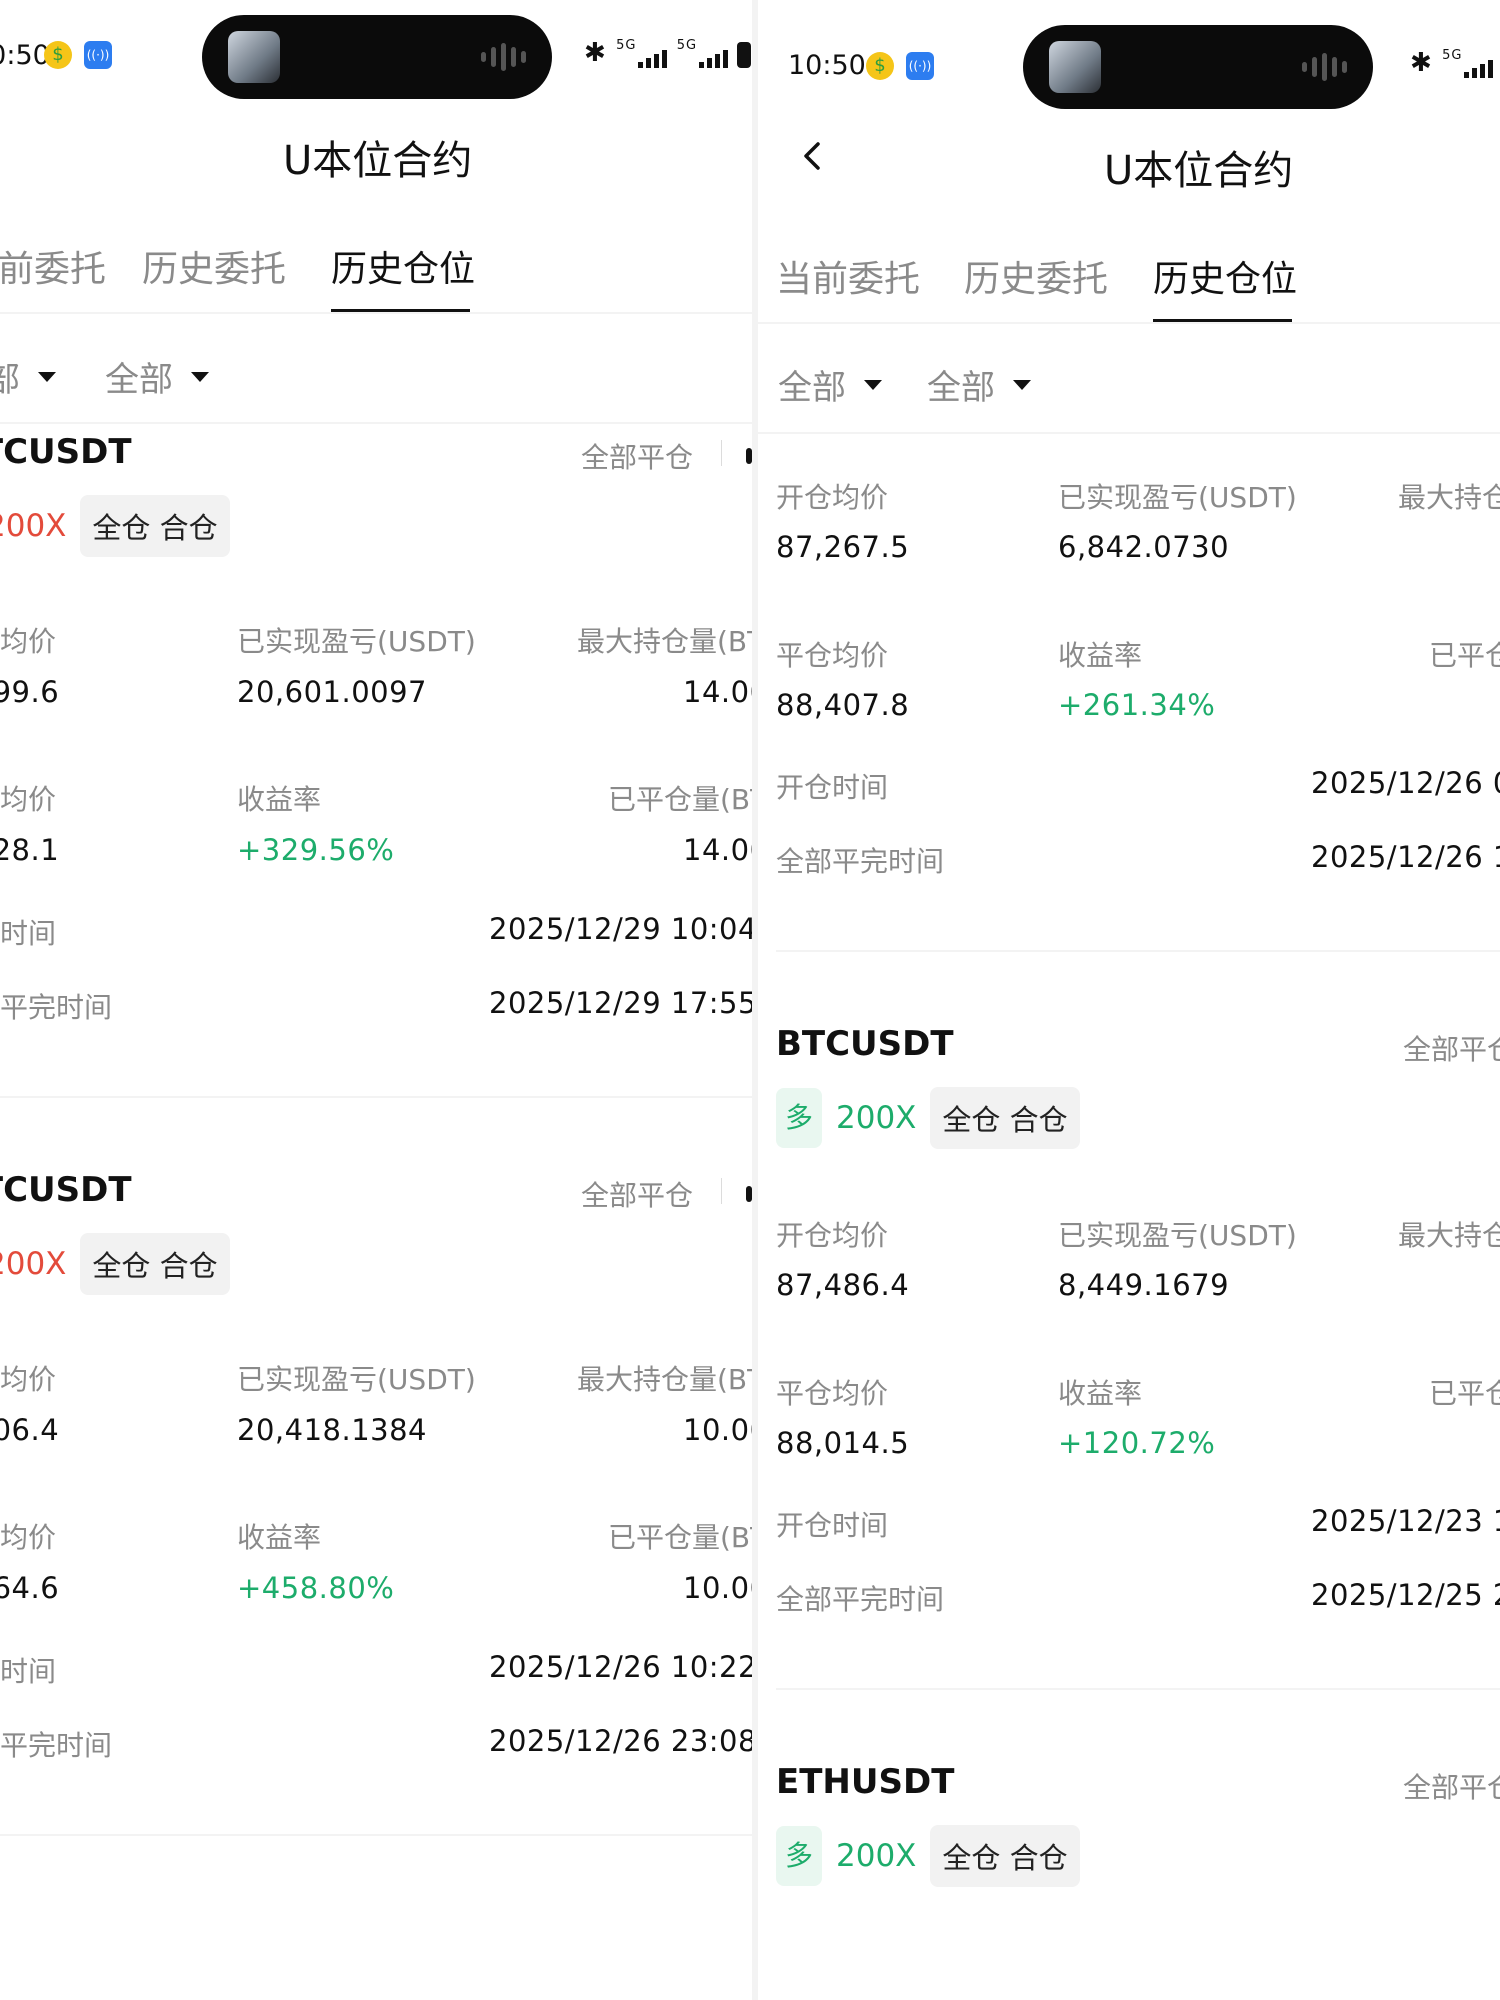 The width and height of the screenshot is (1500, 2000). I want to click on close-time-value: 2025/12/26 23:08, so click(620, 1741).